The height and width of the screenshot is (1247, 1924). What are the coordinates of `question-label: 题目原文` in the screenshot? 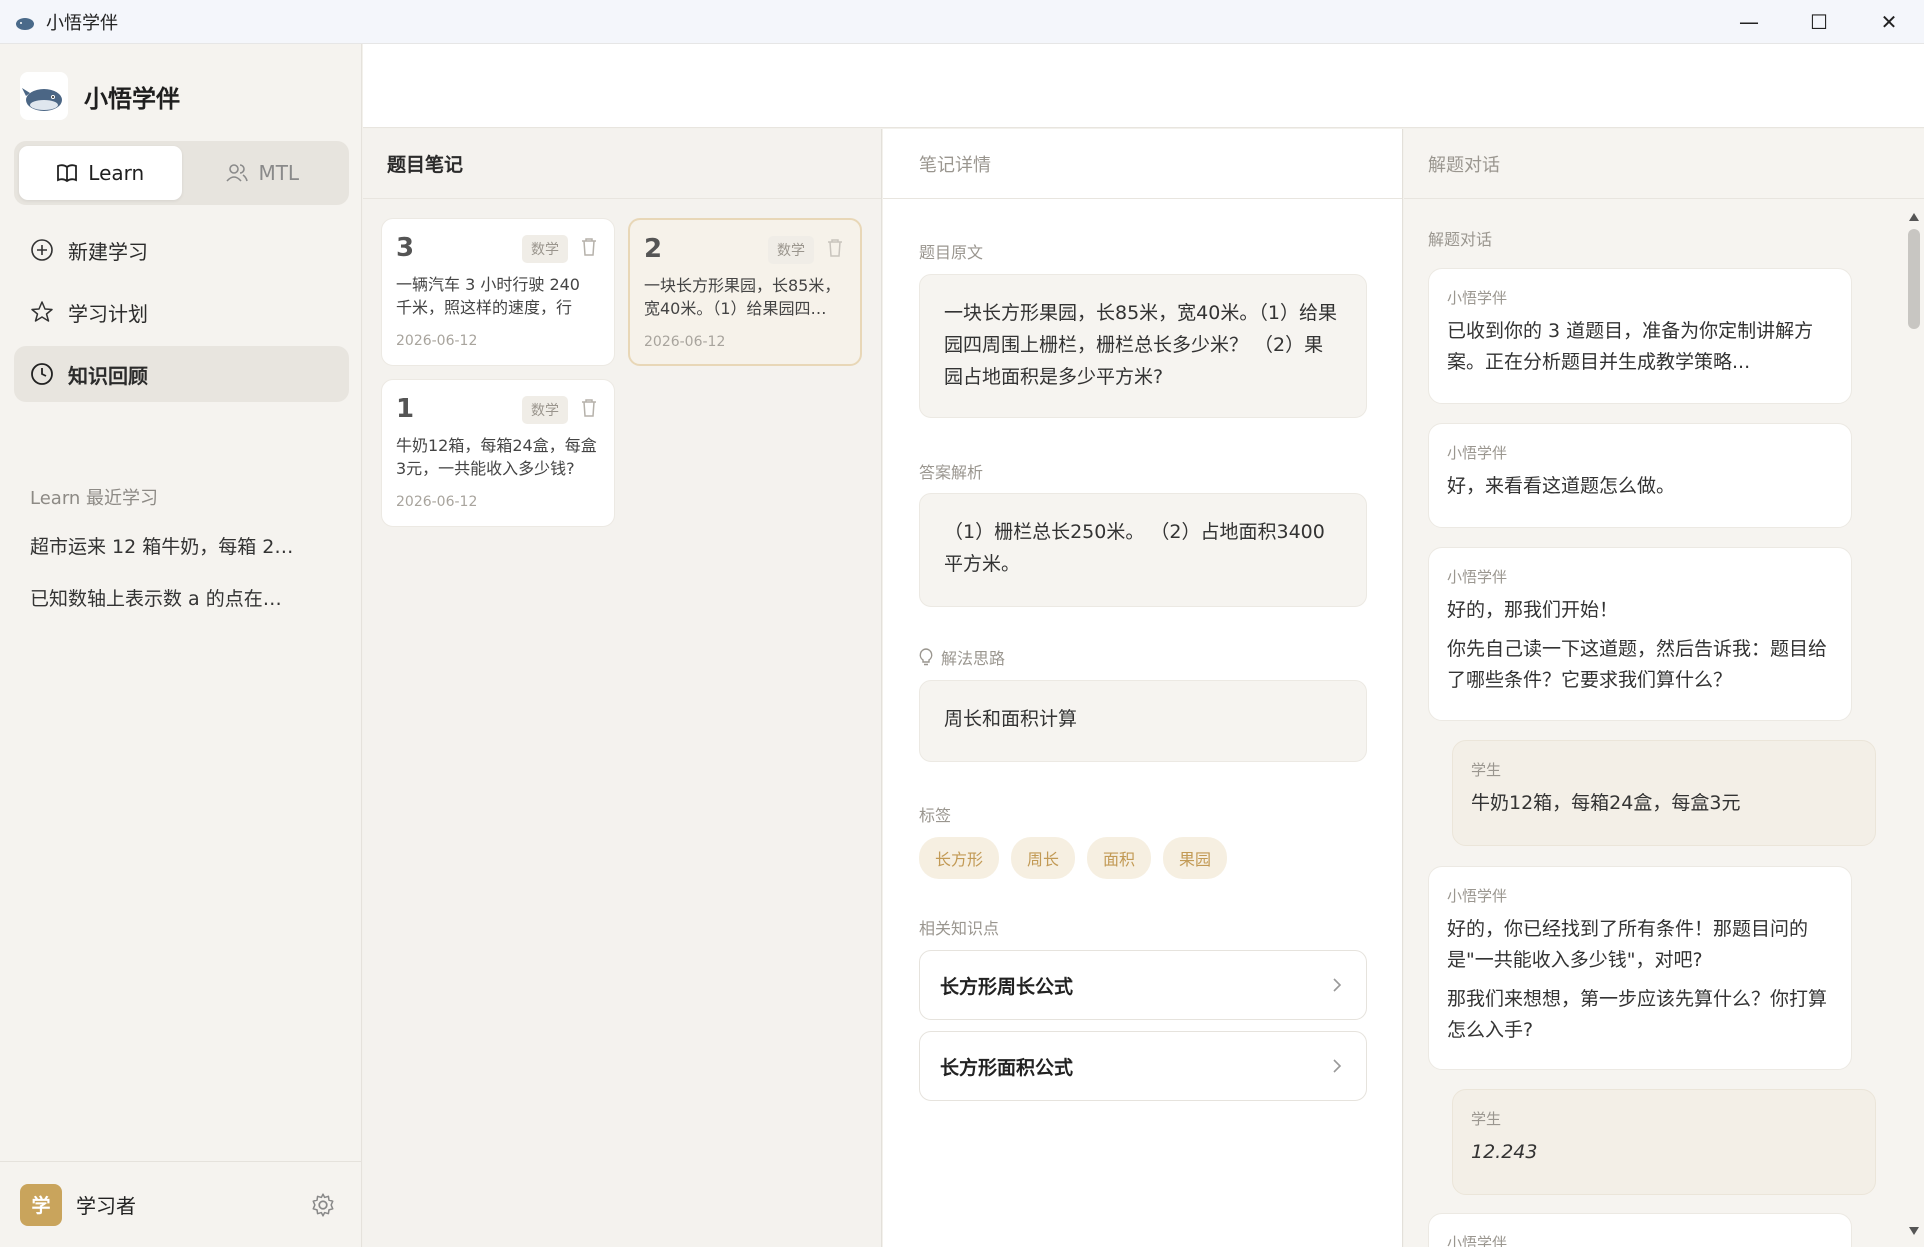 It's located at (951, 252).